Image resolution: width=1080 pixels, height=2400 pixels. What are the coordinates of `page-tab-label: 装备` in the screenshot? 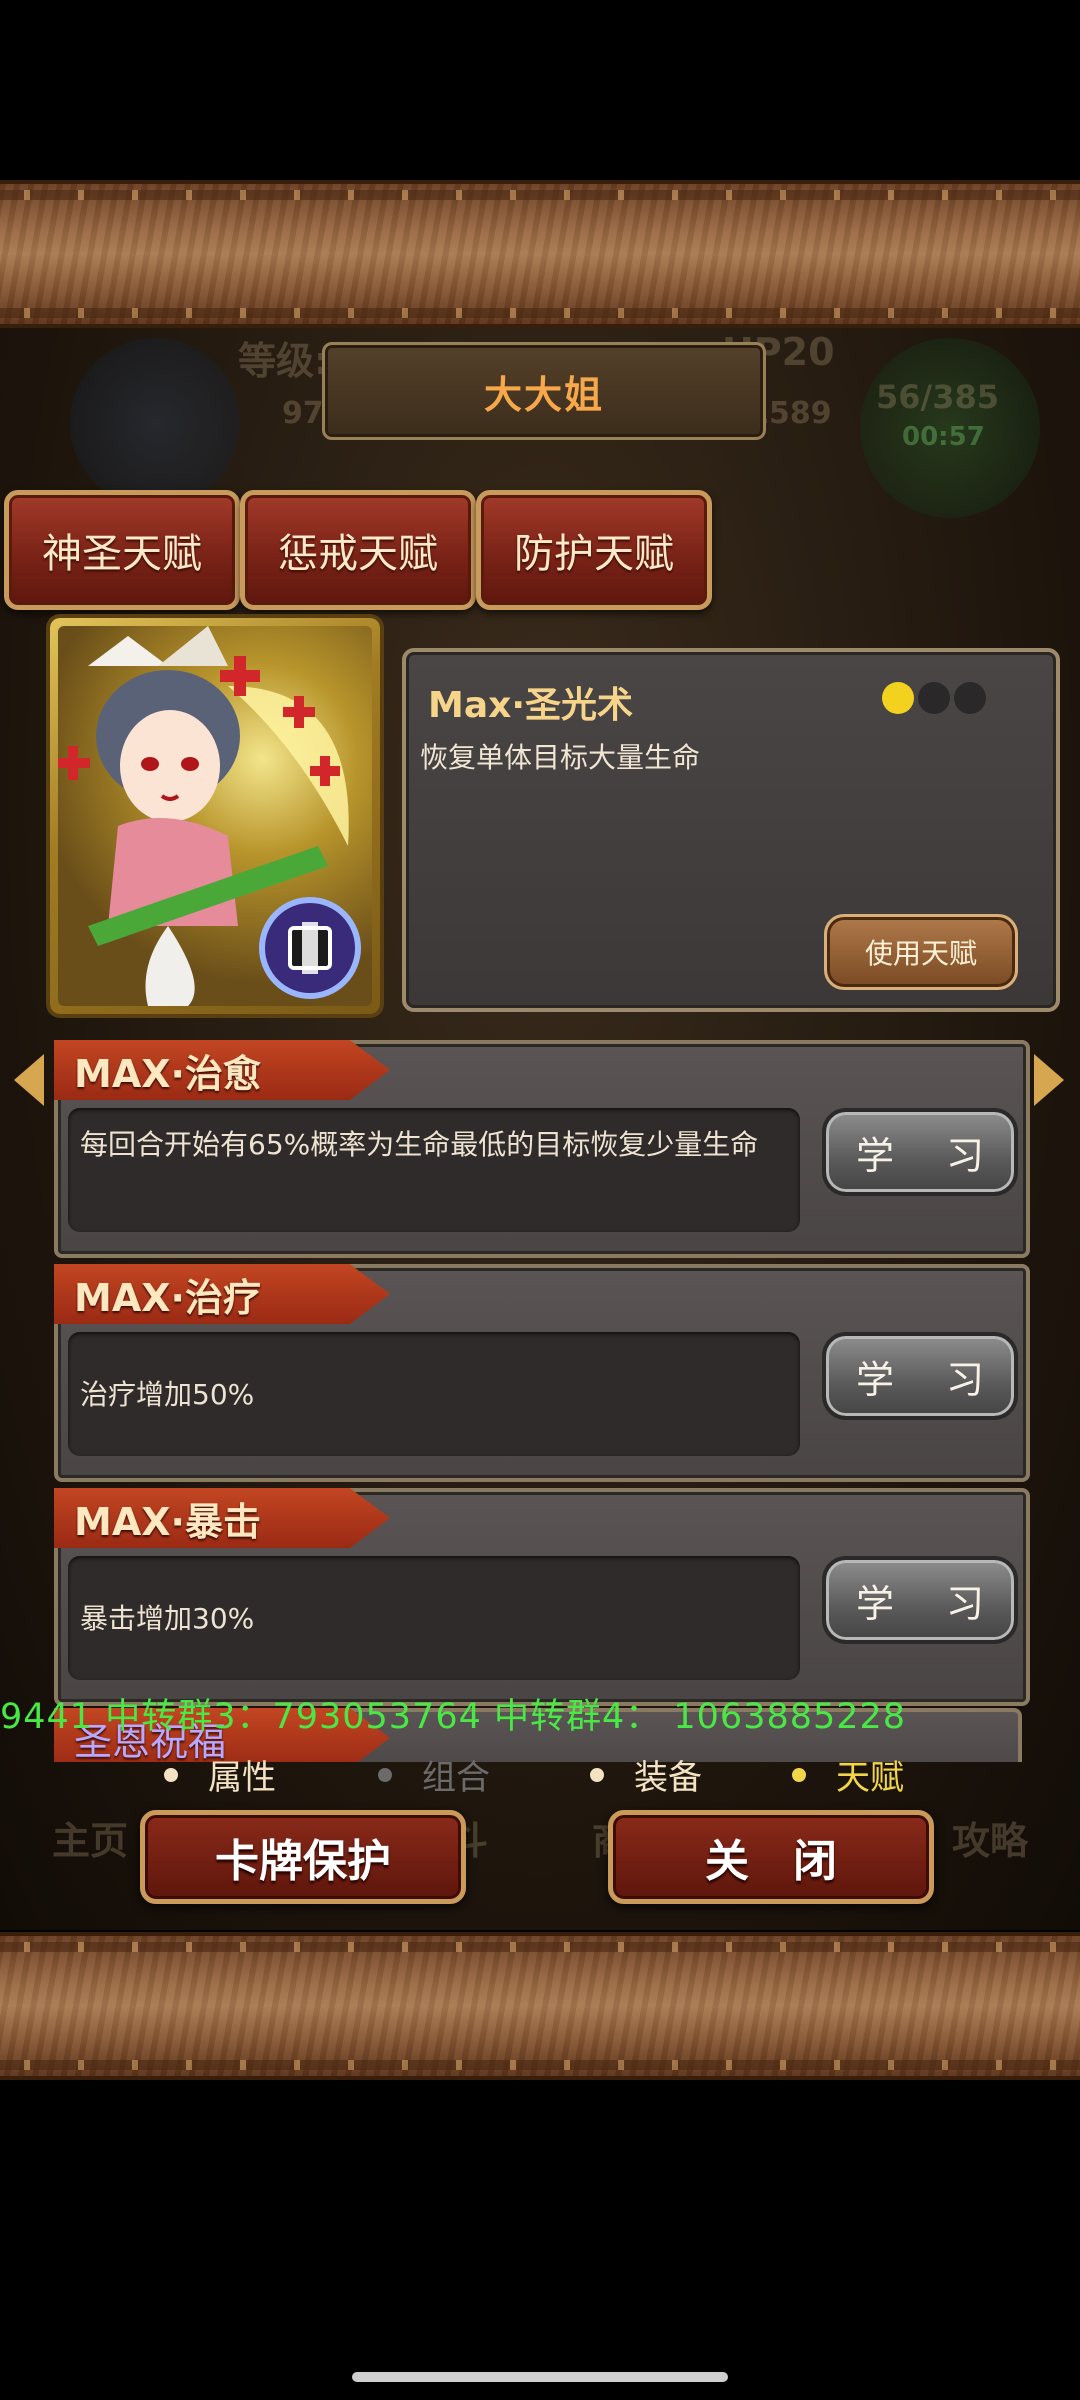 It's located at (668, 1778).